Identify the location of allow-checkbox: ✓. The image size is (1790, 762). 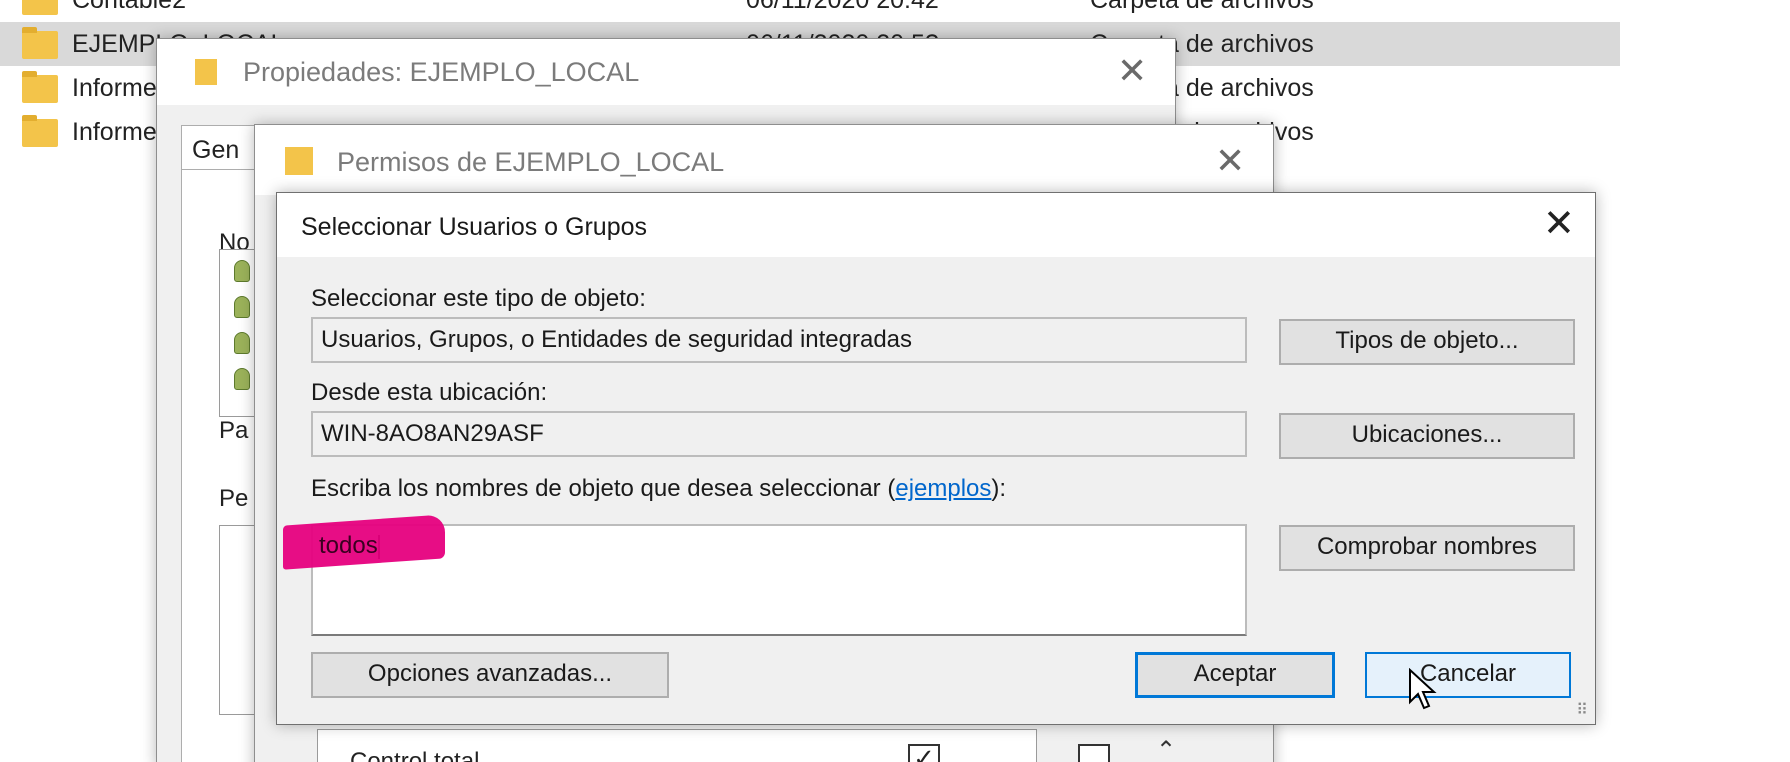
(924, 753).